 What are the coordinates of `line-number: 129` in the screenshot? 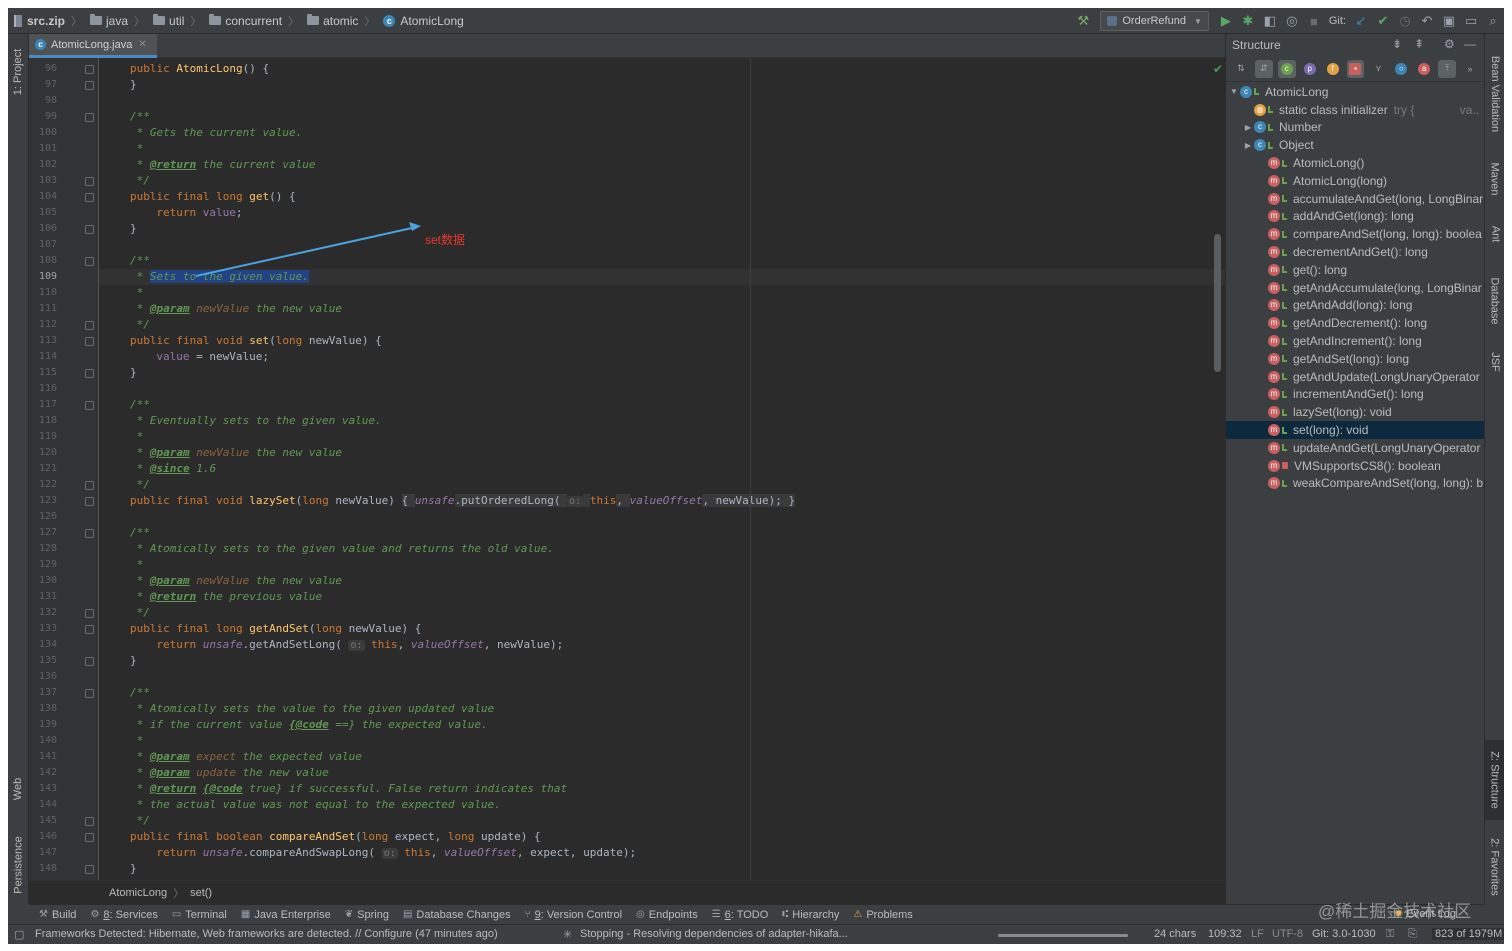 It's located at (43, 565).